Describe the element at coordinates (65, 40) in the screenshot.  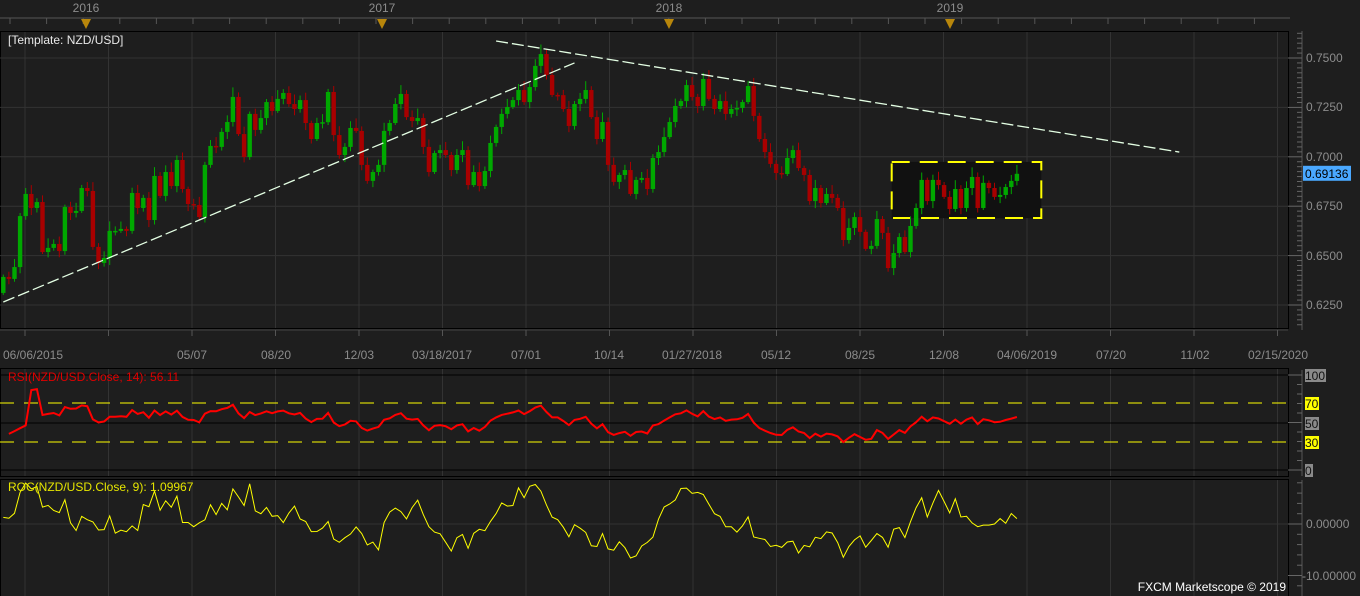
I see `template-label: [Template: NZD/USD]` at that location.